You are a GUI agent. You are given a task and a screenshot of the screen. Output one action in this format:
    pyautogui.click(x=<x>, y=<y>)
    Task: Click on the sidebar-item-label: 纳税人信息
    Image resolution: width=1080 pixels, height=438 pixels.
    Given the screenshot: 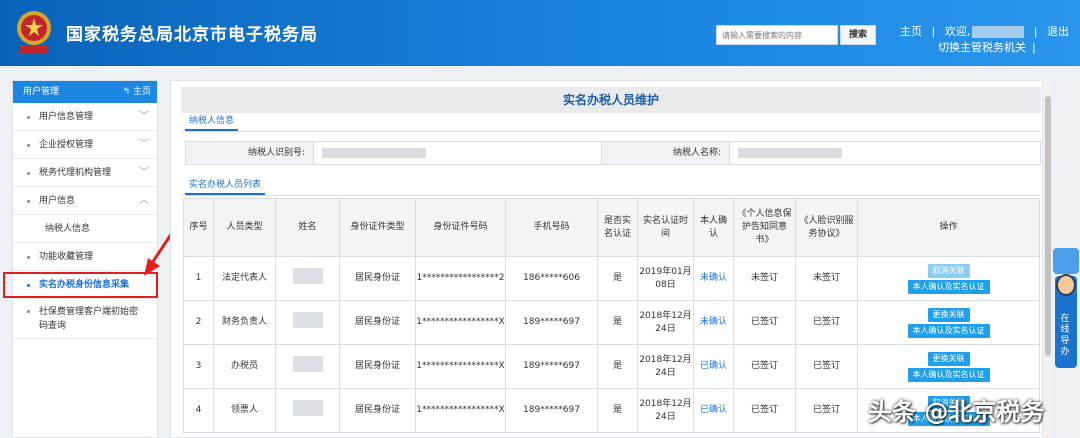 What is the action you would take?
    pyautogui.click(x=68, y=229)
    